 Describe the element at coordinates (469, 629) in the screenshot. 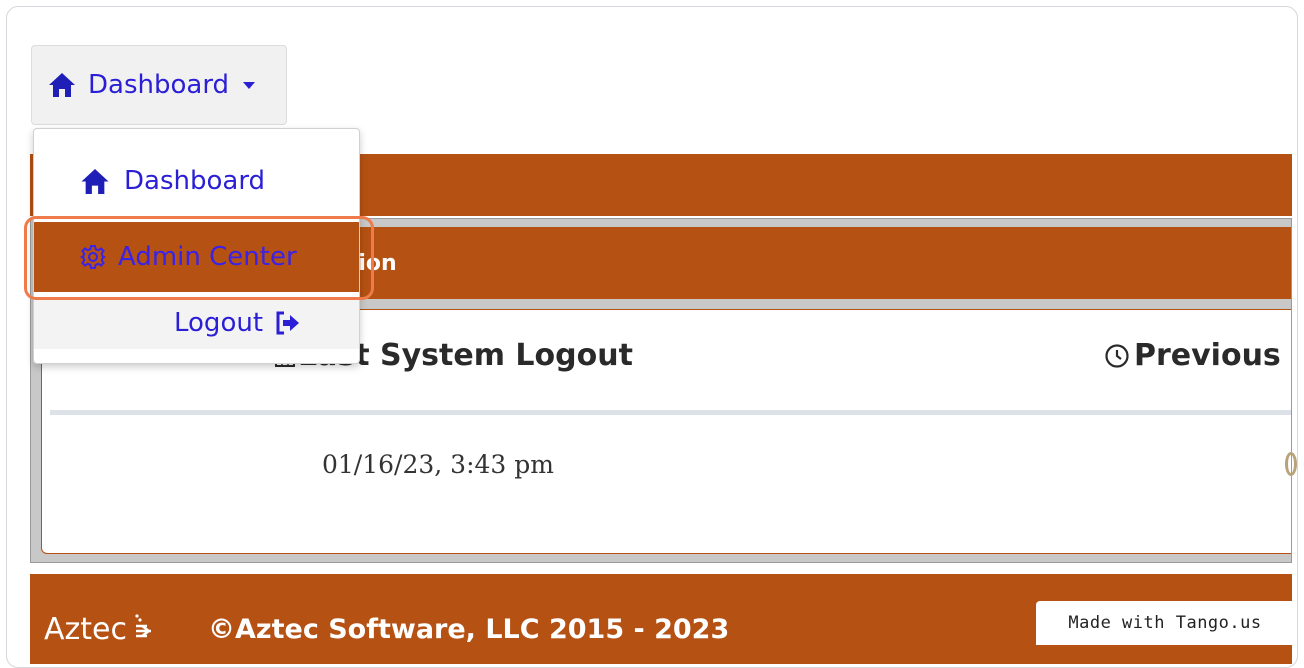

I see `footer-copyright: ©Aztec Software, LLC 2015 - 2023` at that location.